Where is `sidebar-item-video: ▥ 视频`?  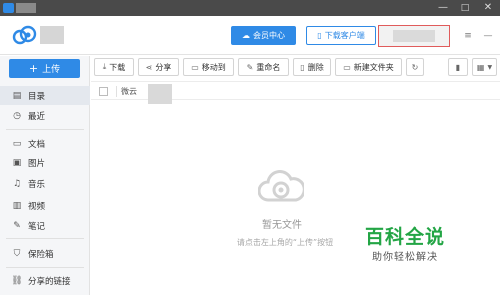
sidebar-item-video: ▥ 视频 is located at coordinates (45, 205).